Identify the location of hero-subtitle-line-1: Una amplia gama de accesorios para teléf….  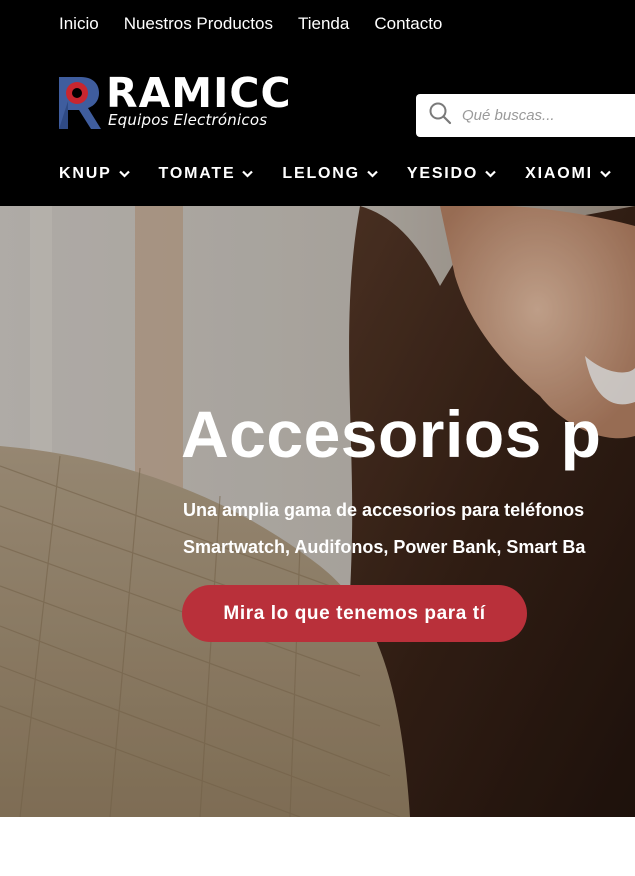
(384, 510).